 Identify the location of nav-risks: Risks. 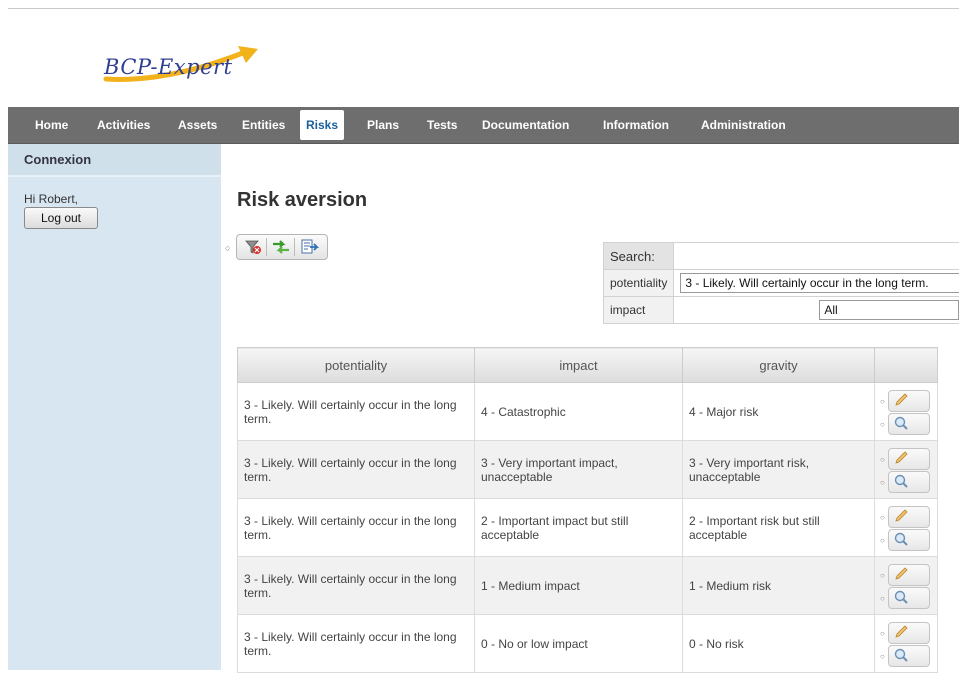
(322, 125).